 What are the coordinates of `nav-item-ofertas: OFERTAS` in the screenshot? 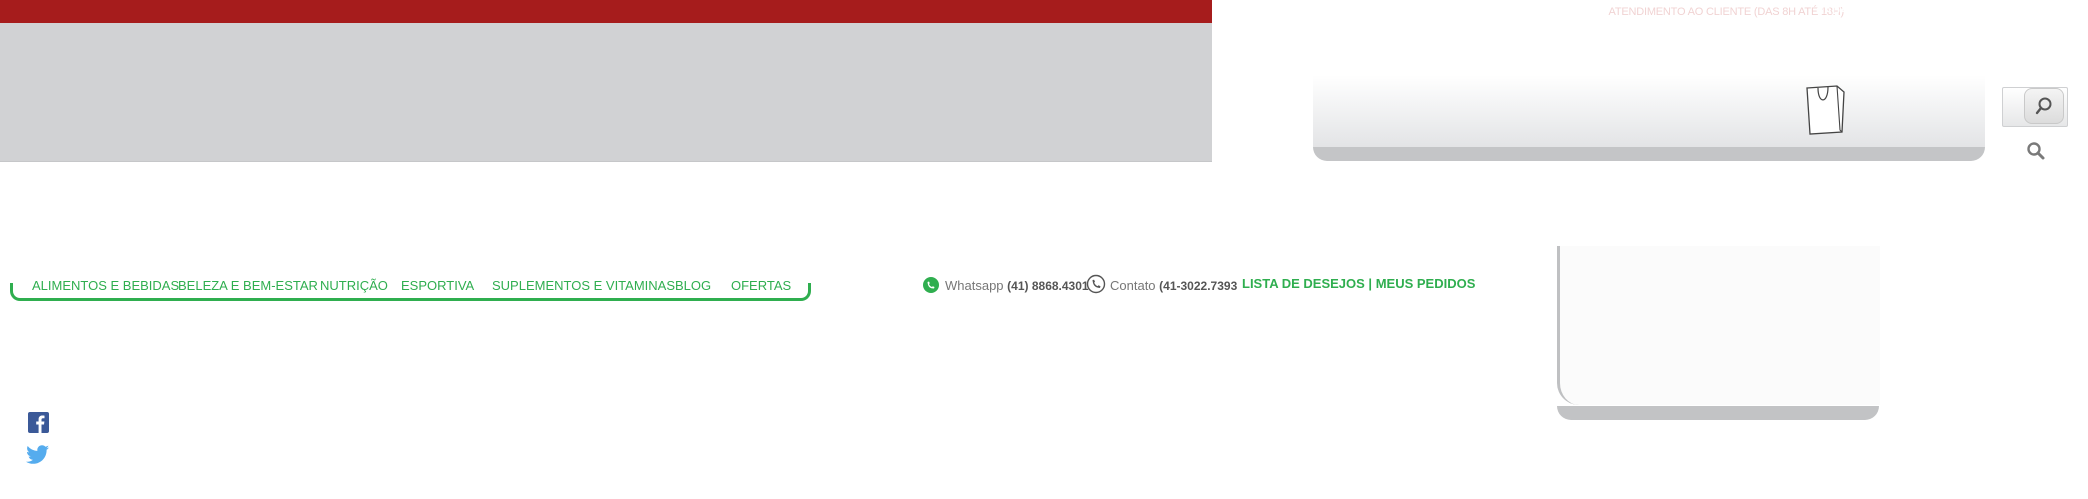 It's located at (761, 285).